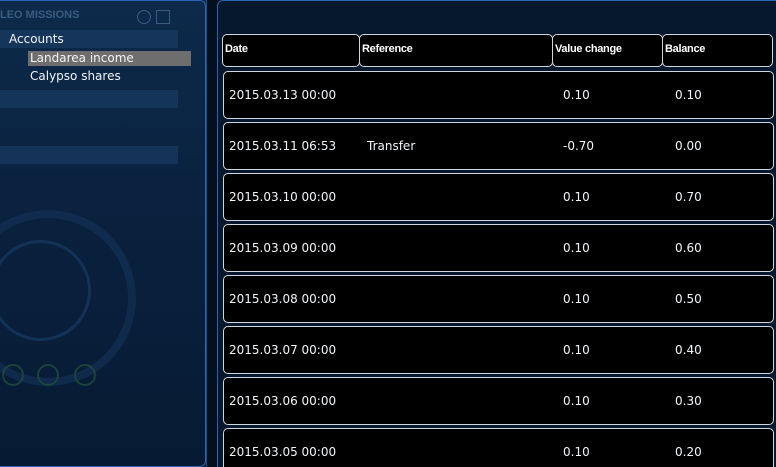  Describe the element at coordinates (283, 95) in the screenshot. I see `date-cell: 2015.03.13 00:00` at that location.